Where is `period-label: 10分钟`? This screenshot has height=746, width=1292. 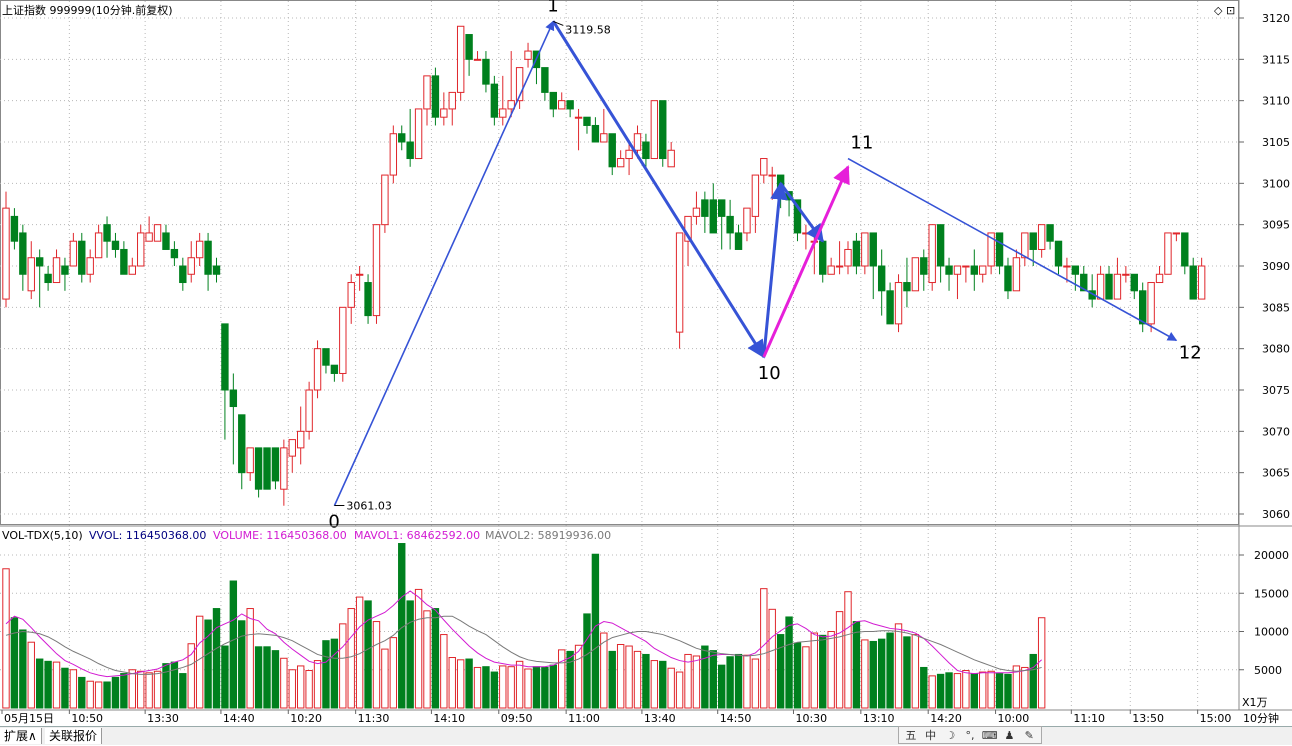 period-label: 10分钟 is located at coordinates (1261, 718).